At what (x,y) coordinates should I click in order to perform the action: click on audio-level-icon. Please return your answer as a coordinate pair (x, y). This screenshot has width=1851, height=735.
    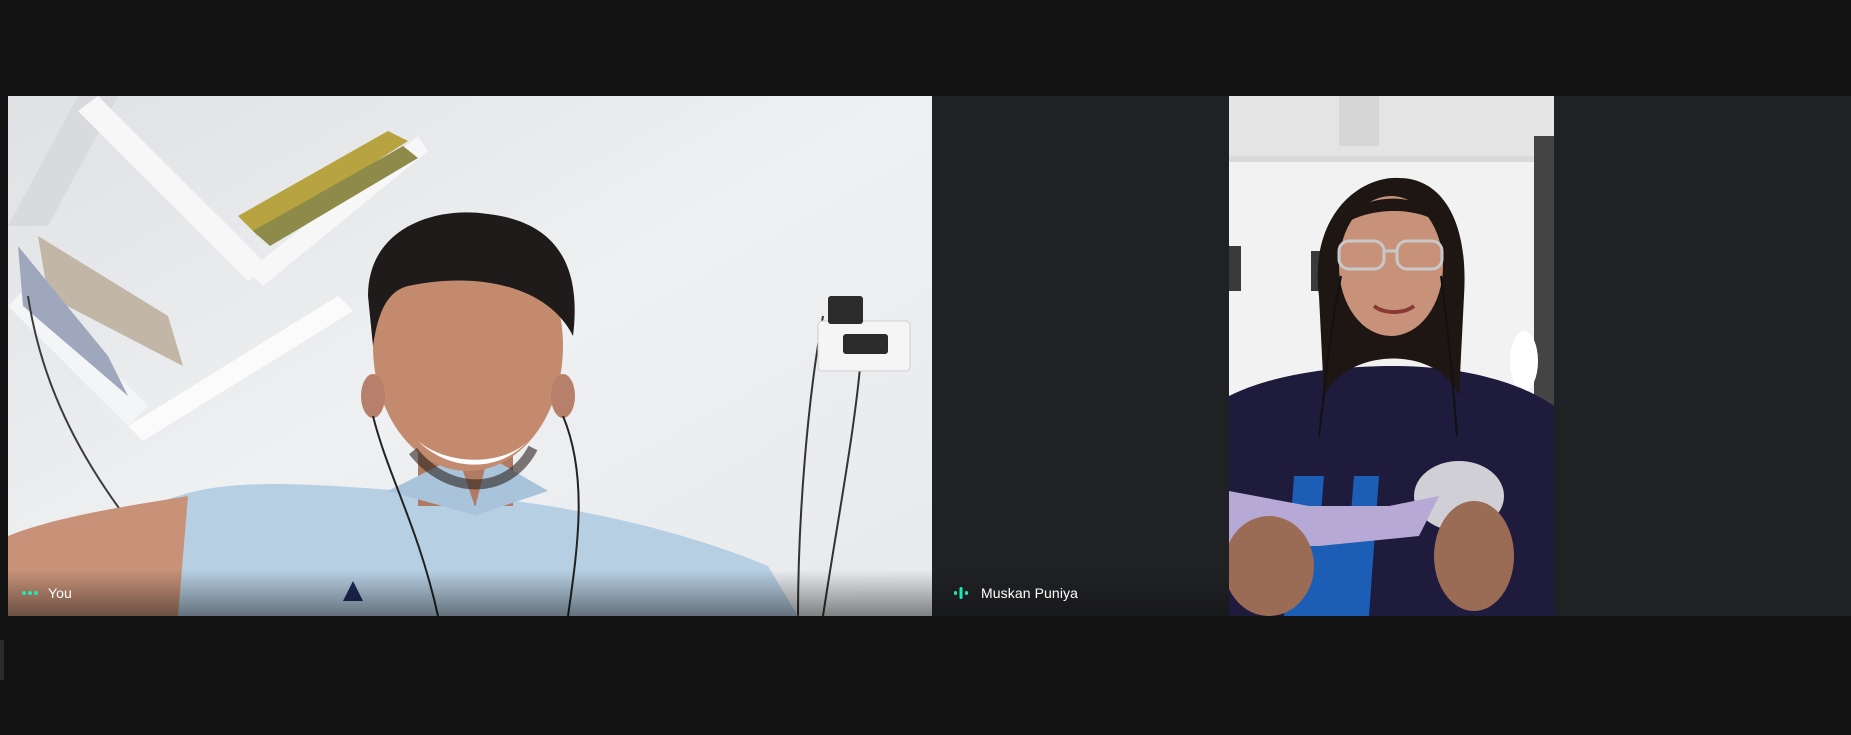
    Looking at the image, I should click on (961, 593).